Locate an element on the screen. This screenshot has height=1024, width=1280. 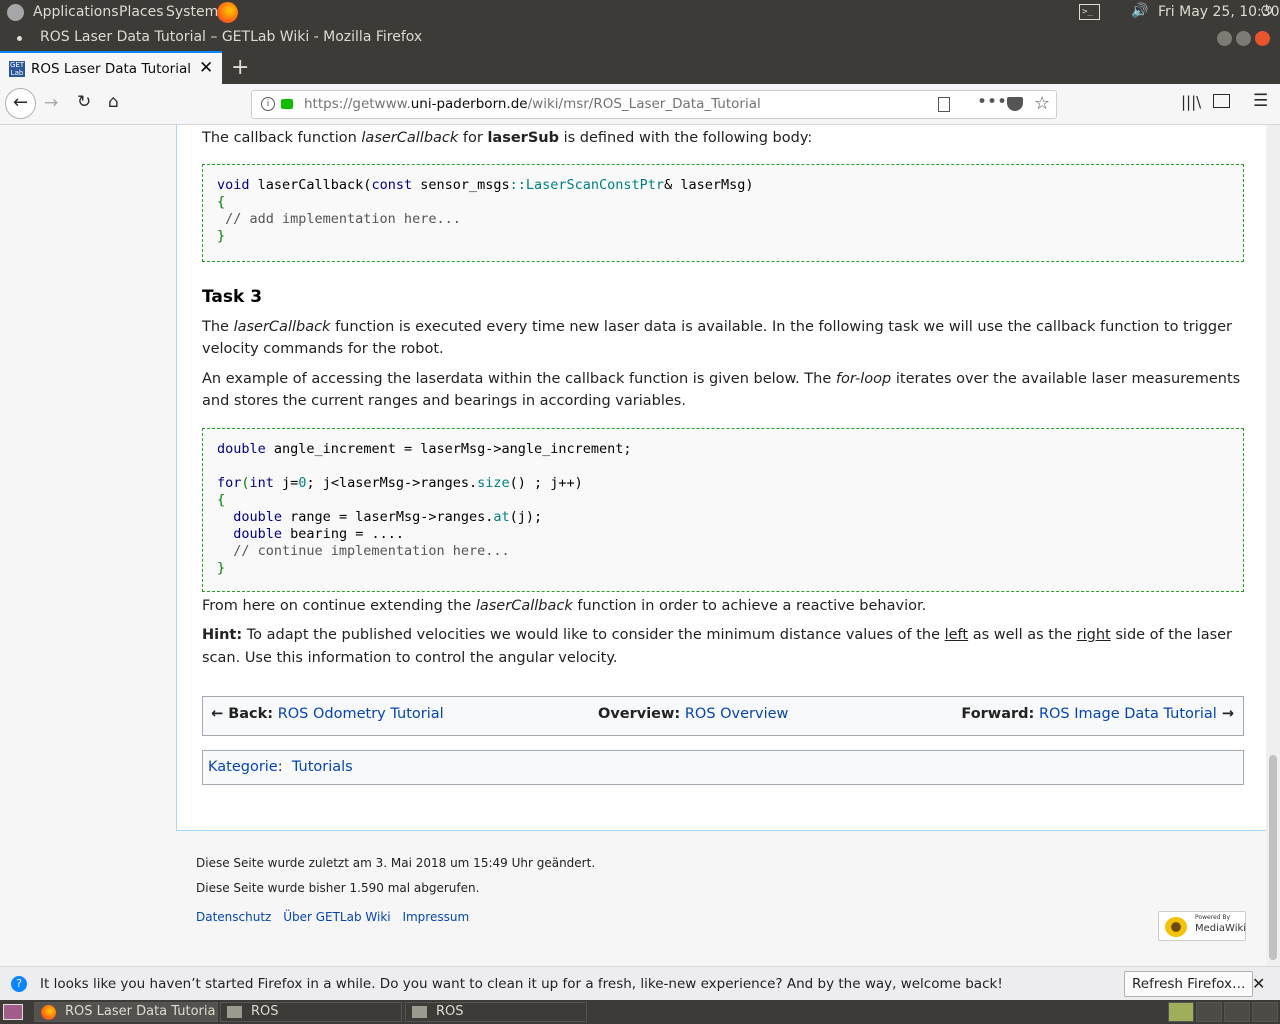
back-label: ← Back: is located at coordinates (242, 714).